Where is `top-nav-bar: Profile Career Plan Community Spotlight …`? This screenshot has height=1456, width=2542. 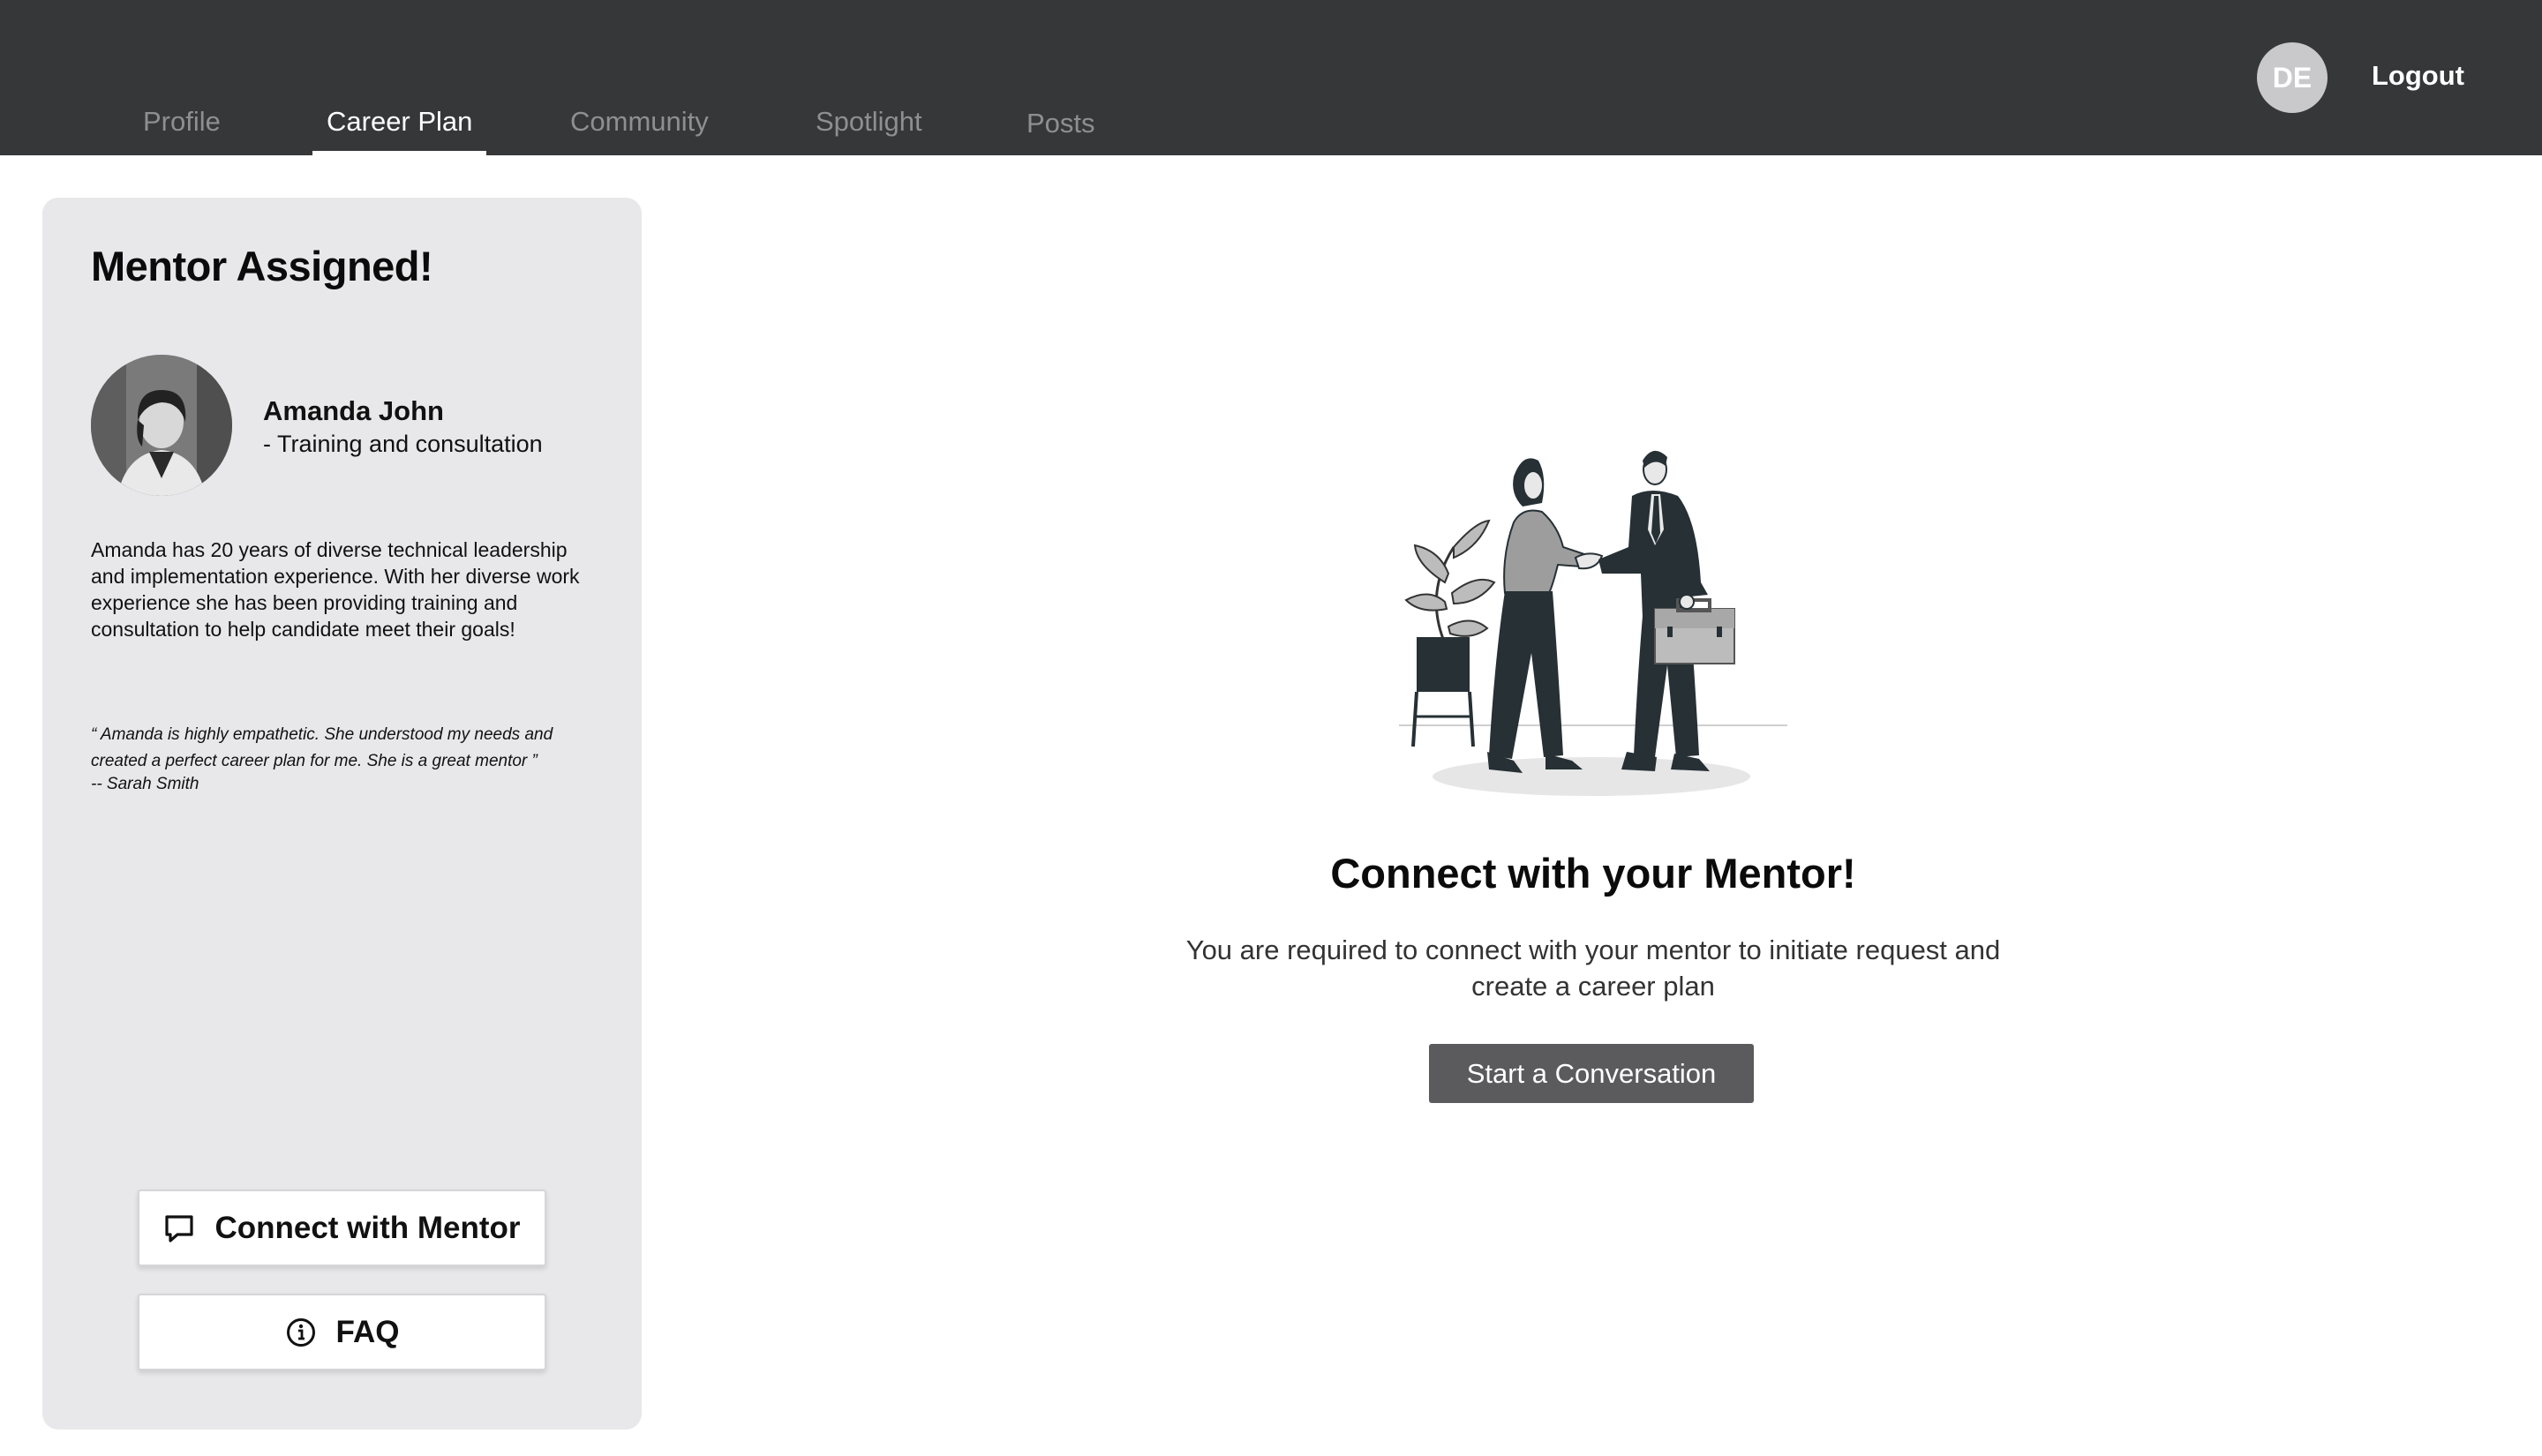
top-nav-bar: Profile Career Plan Community Spotlight … is located at coordinates (1271, 77).